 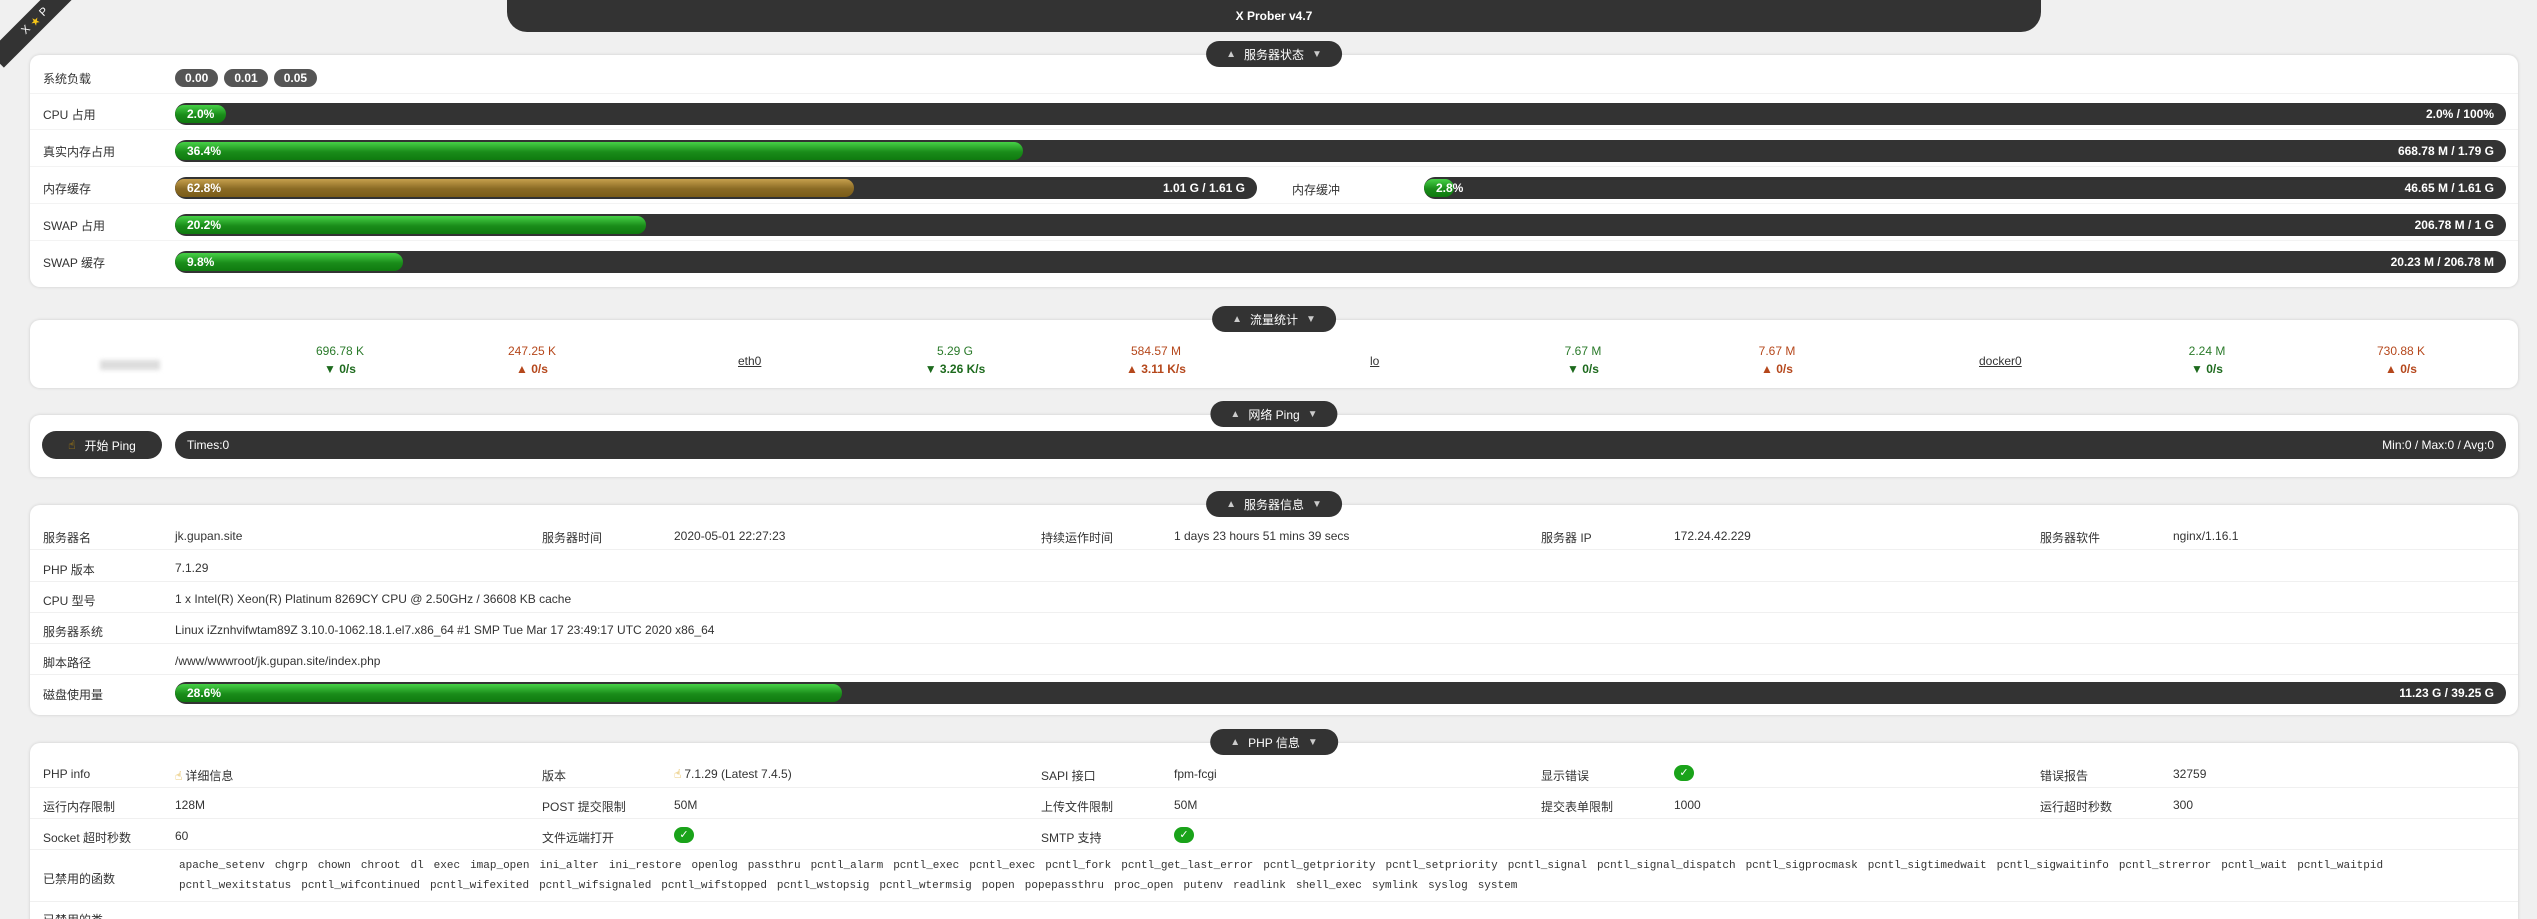 I want to click on load-1min: 0.00, so click(x=197, y=78).